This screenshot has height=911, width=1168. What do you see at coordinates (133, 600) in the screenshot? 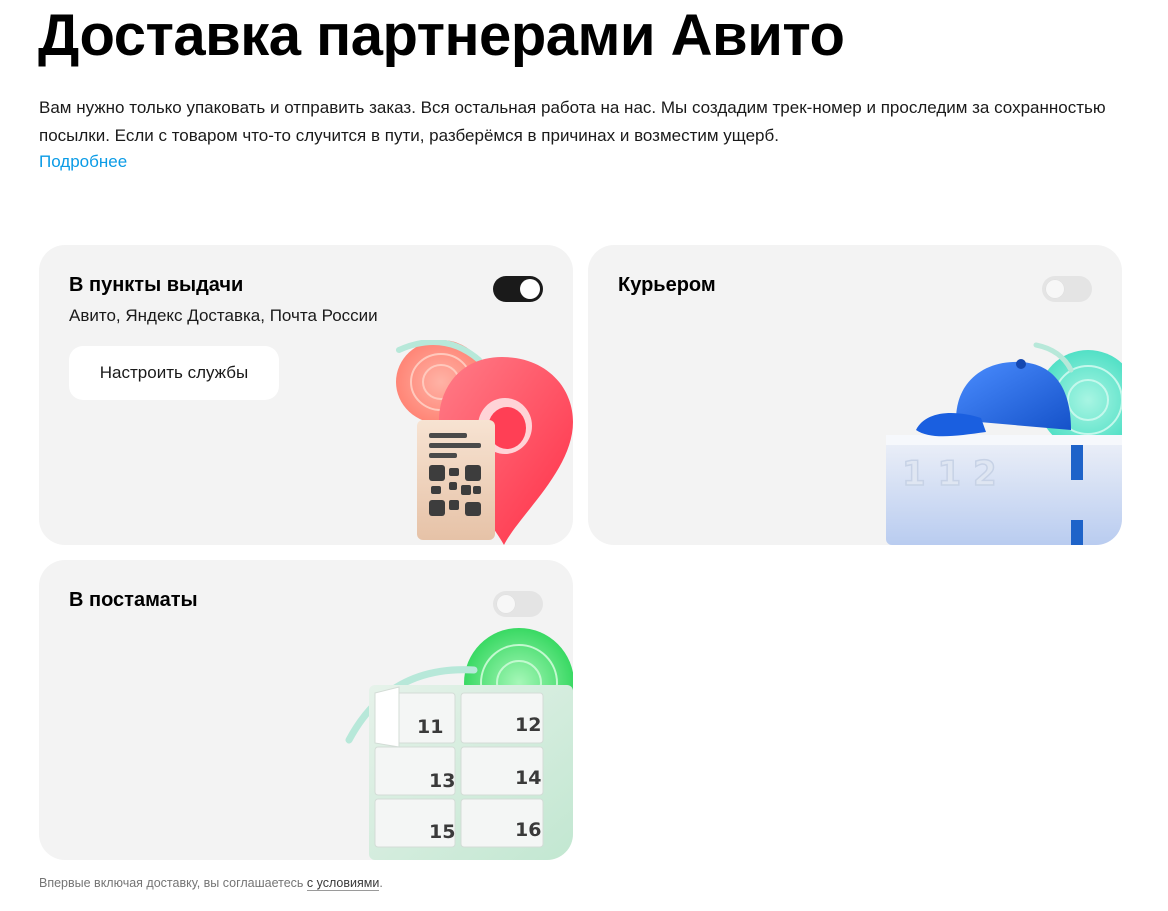
I see `card-lockers-title: В постаматы` at bounding box center [133, 600].